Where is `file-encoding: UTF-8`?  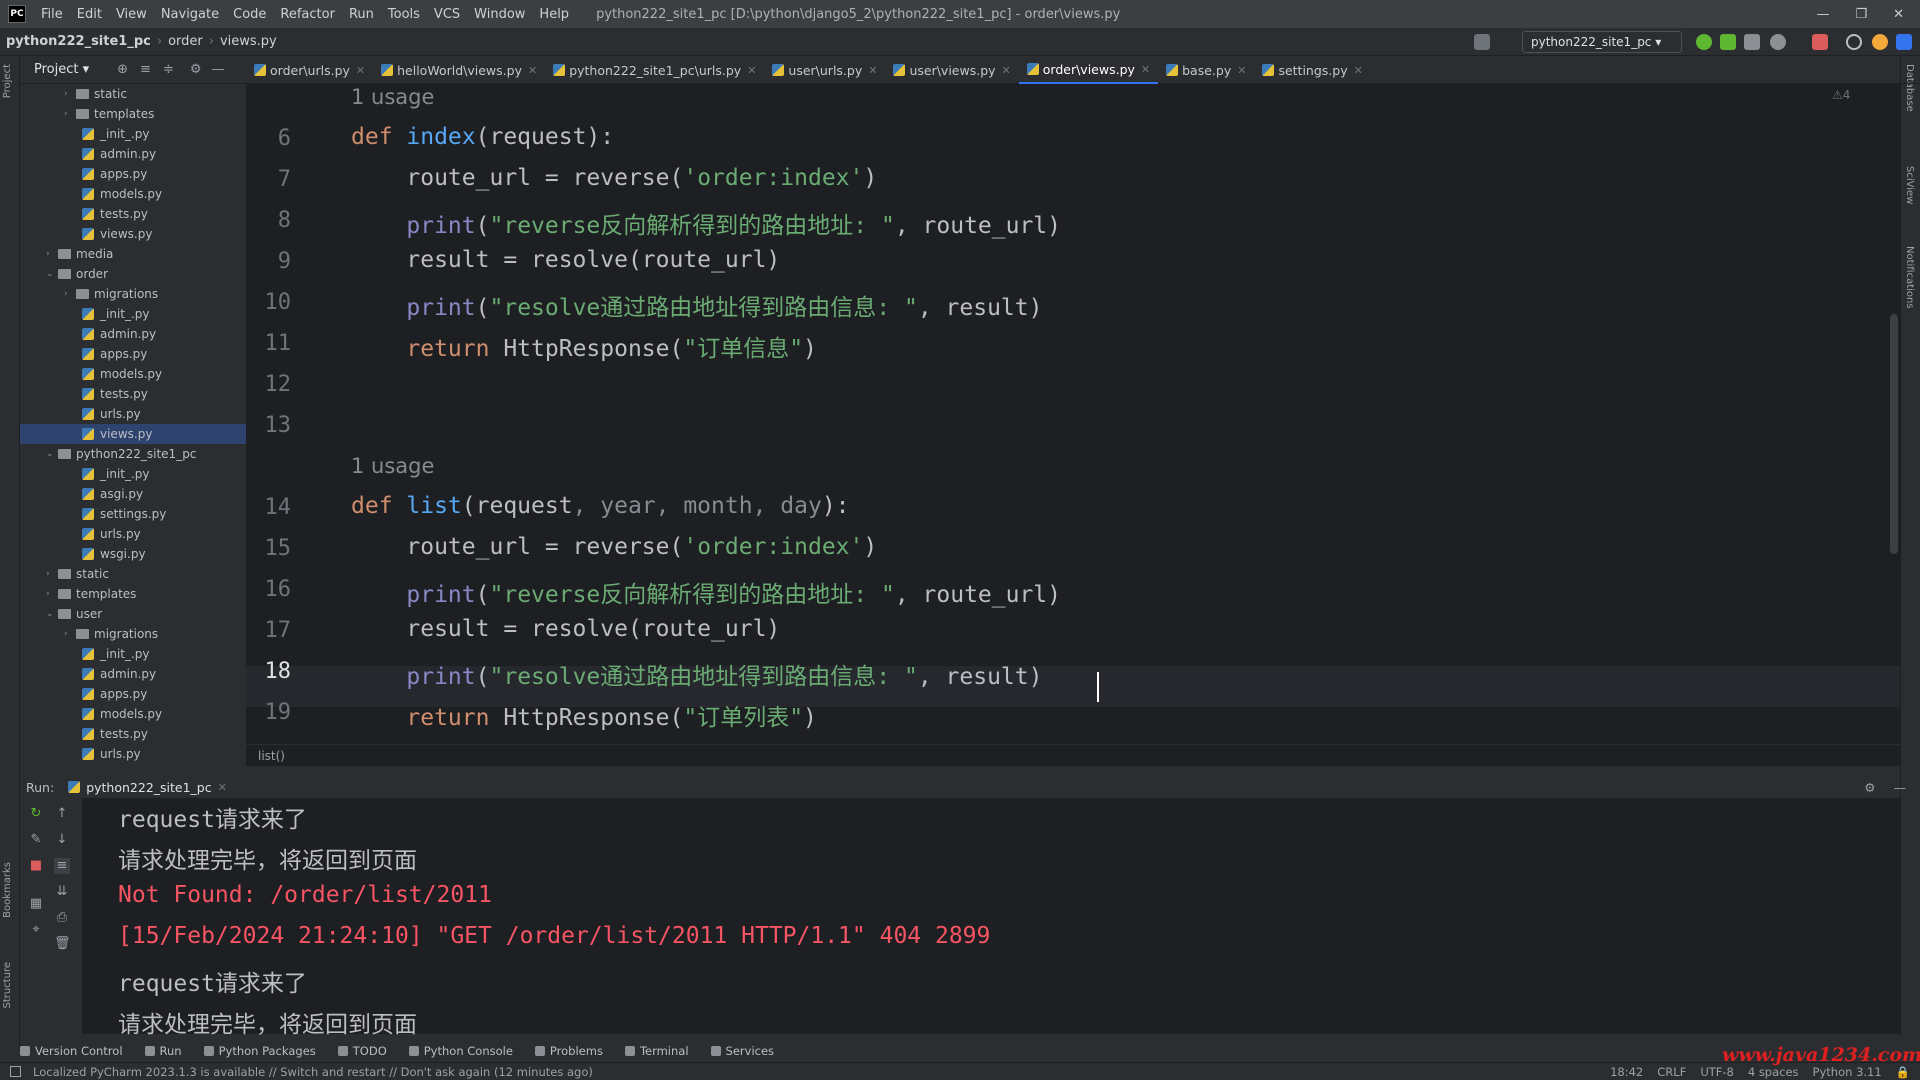
file-encoding: UTF-8 is located at coordinates (1717, 1072).